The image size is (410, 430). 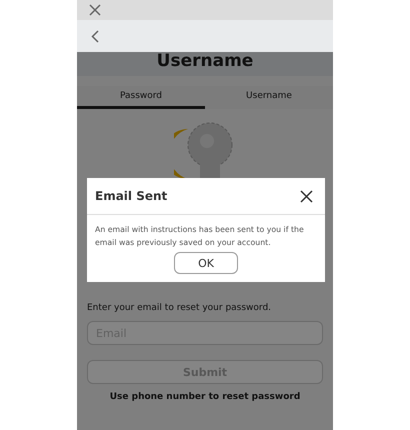 I want to click on phone-reset-link: Use phone number to reset password, so click(x=205, y=397).